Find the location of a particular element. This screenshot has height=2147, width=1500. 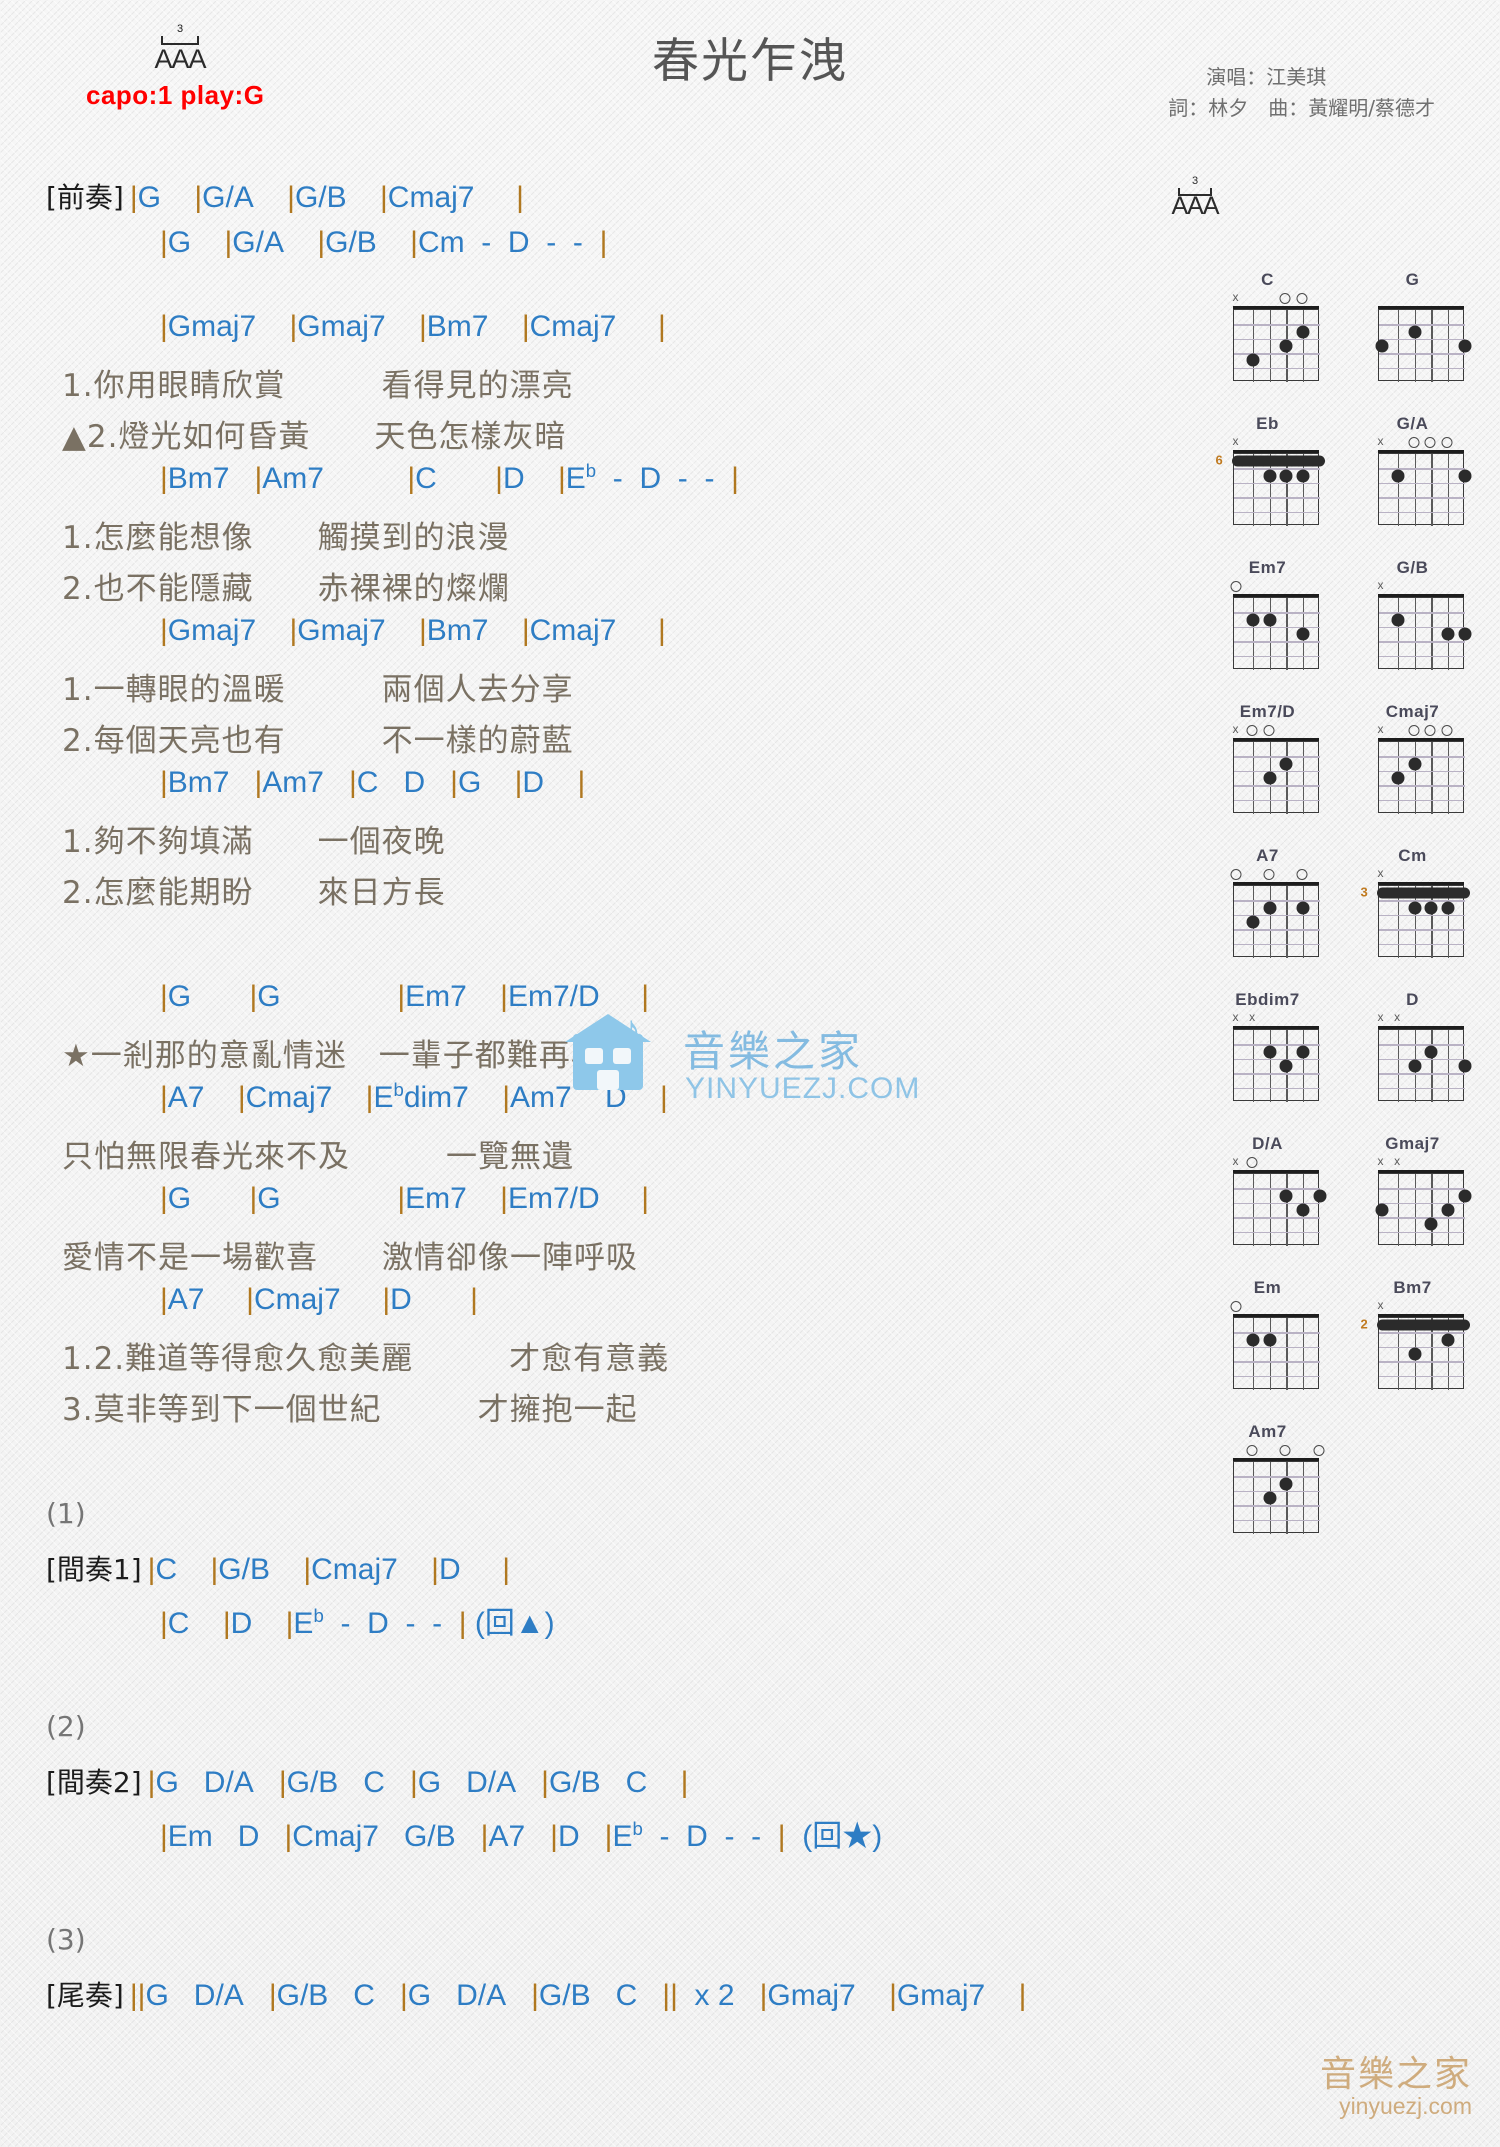

fretboard: x6 is located at coordinates (1270, 481).